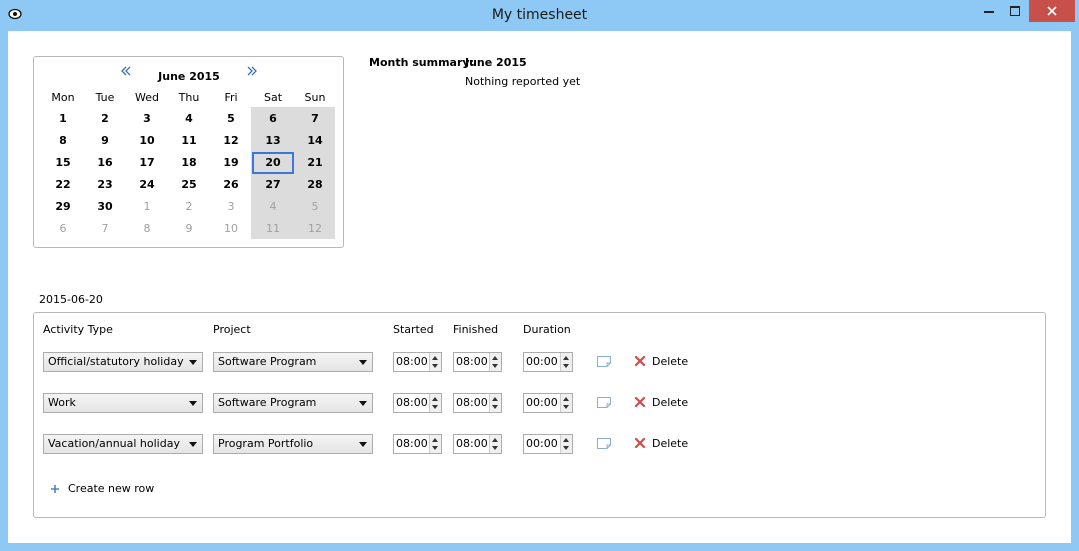 The width and height of the screenshot is (1079, 551). Describe the element at coordinates (63, 163) in the screenshot. I see `calendar-day: 15` at that location.